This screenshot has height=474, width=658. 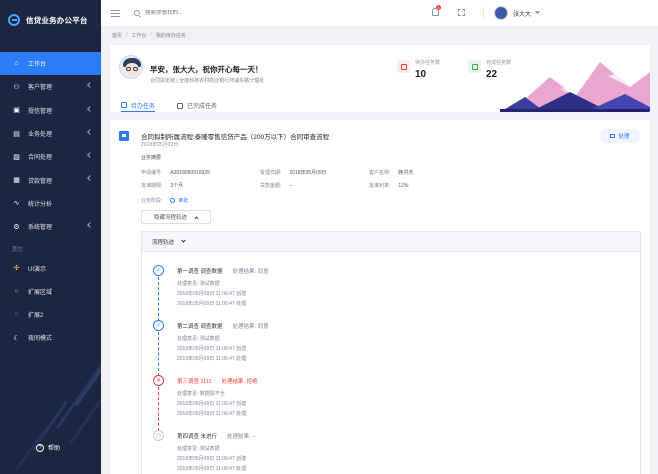 What do you see at coordinates (143, 106) in the screenshot?
I see `tab-label: 待办任务` at bounding box center [143, 106].